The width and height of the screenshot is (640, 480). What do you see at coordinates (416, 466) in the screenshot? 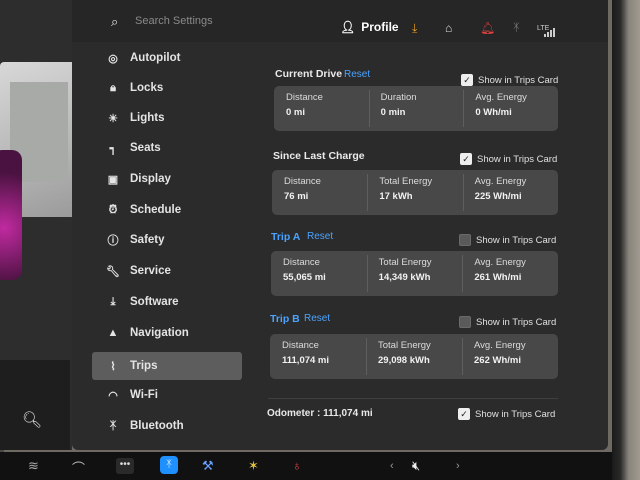
I see `volume-mute-icon: 🔇︎` at bounding box center [416, 466].